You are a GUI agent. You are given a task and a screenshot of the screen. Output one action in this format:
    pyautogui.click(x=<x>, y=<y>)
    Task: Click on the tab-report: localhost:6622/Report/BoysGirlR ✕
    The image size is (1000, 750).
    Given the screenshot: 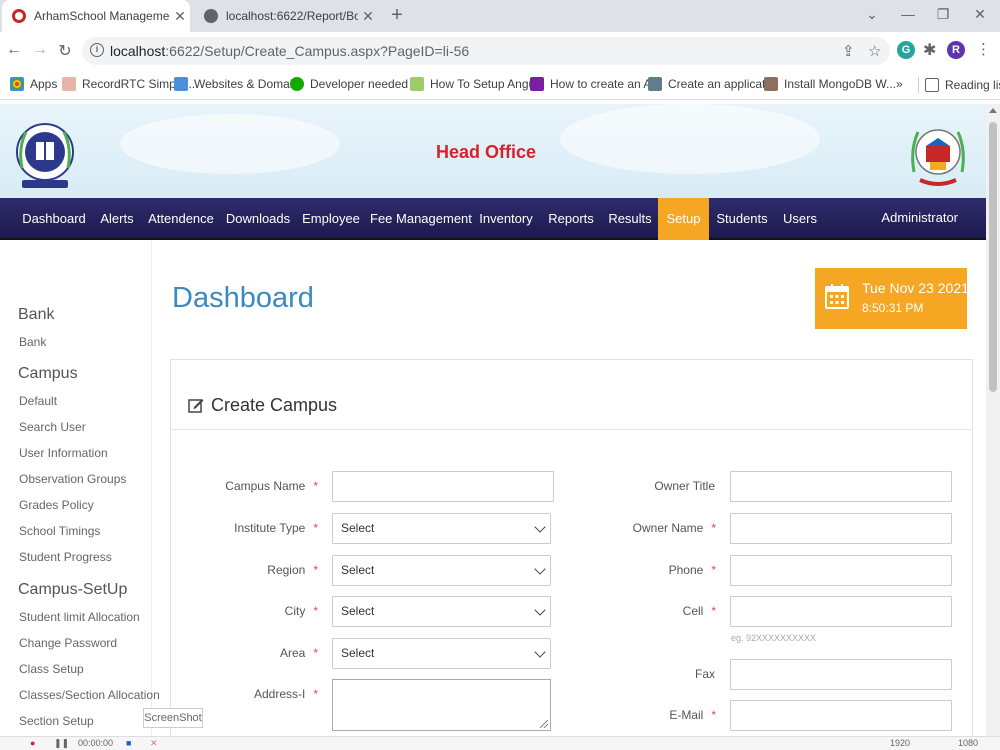 What is the action you would take?
    pyautogui.click(x=286, y=16)
    